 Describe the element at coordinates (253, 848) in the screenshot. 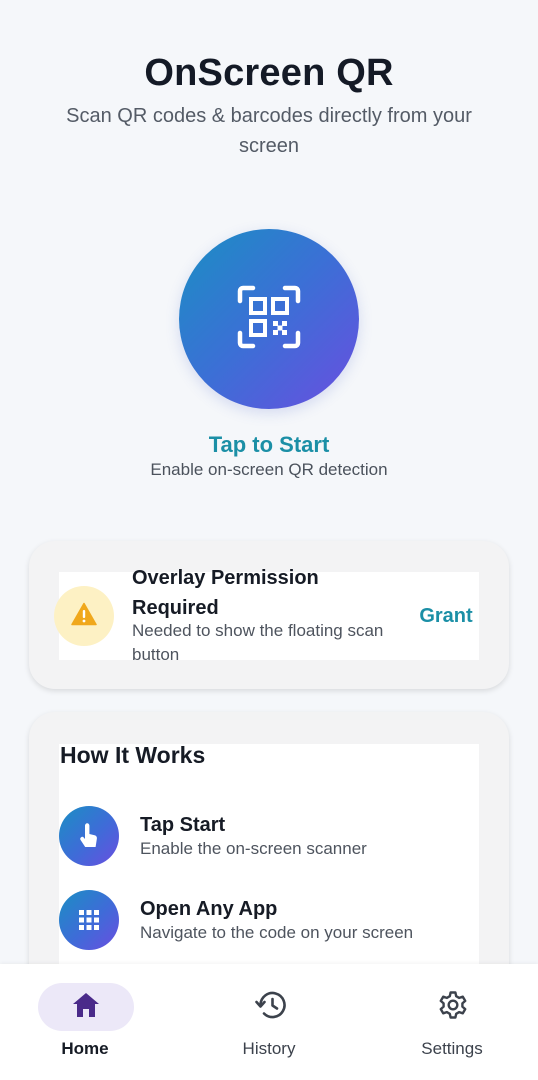

I see `step-description: Enable the on-screen scanner` at that location.